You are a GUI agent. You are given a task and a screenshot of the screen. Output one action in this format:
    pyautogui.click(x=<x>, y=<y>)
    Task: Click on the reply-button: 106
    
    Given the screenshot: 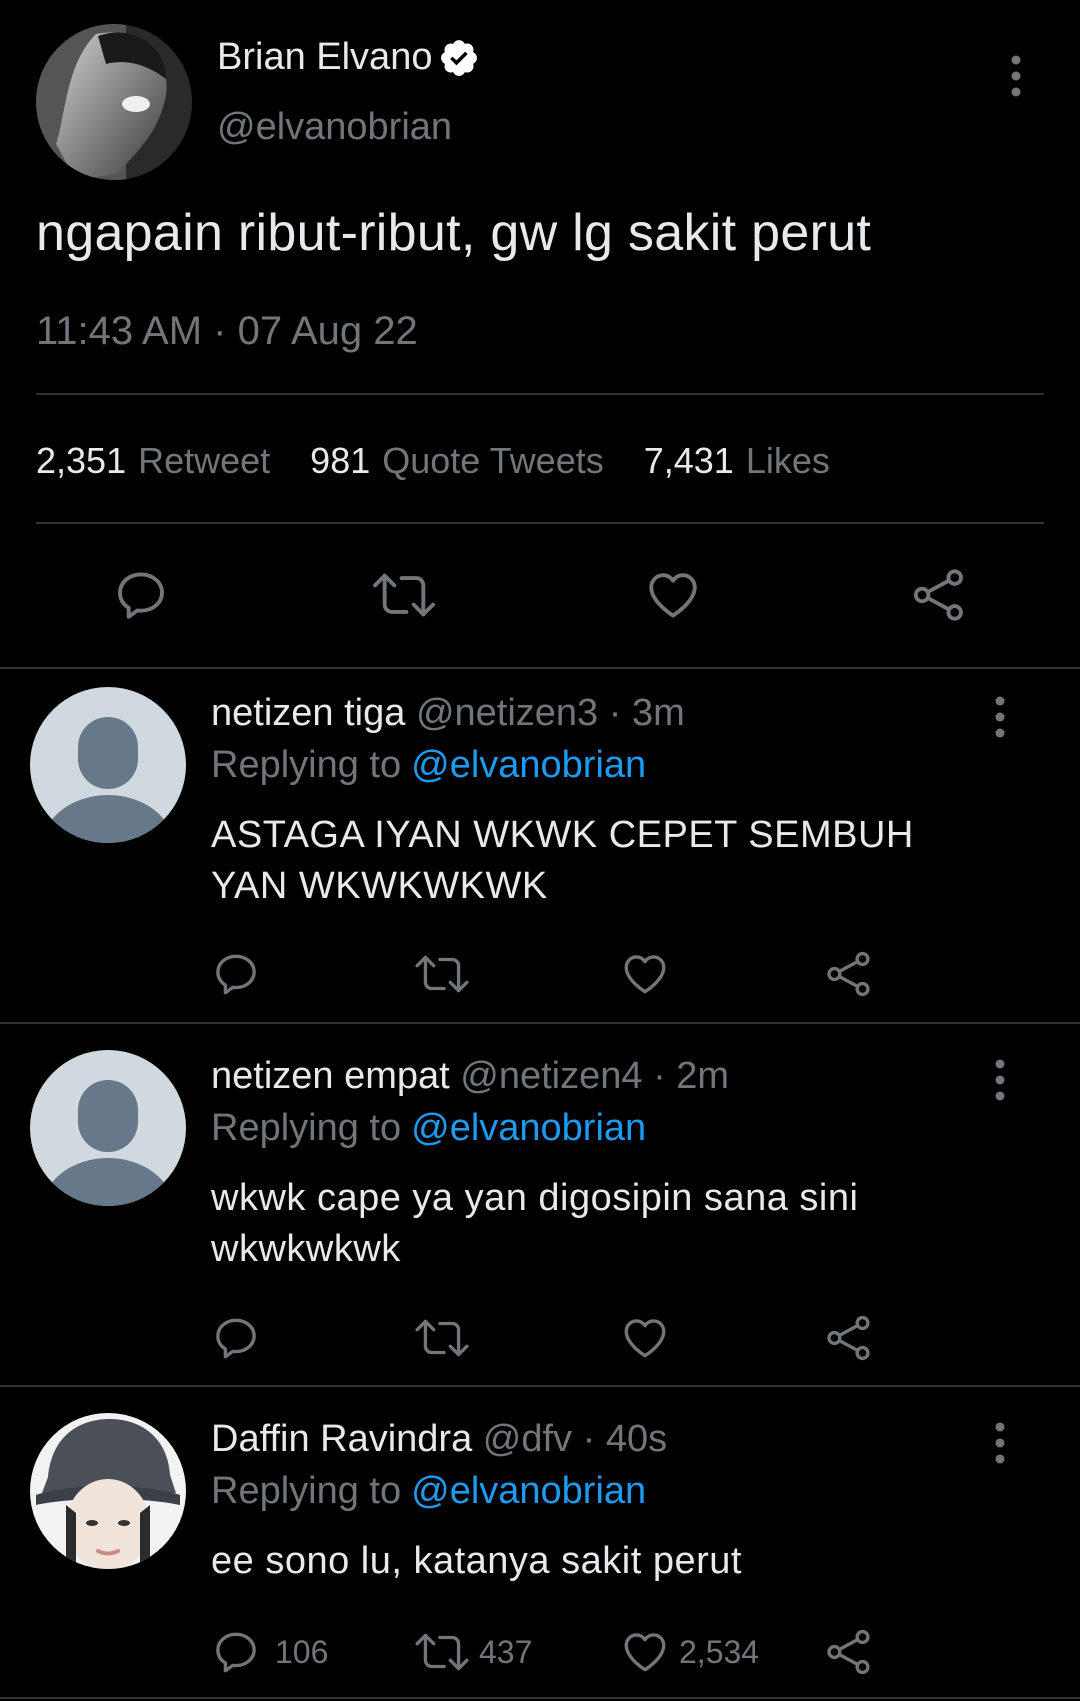 What is the action you would take?
    pyautogui.click(x=269, y=1652)
    